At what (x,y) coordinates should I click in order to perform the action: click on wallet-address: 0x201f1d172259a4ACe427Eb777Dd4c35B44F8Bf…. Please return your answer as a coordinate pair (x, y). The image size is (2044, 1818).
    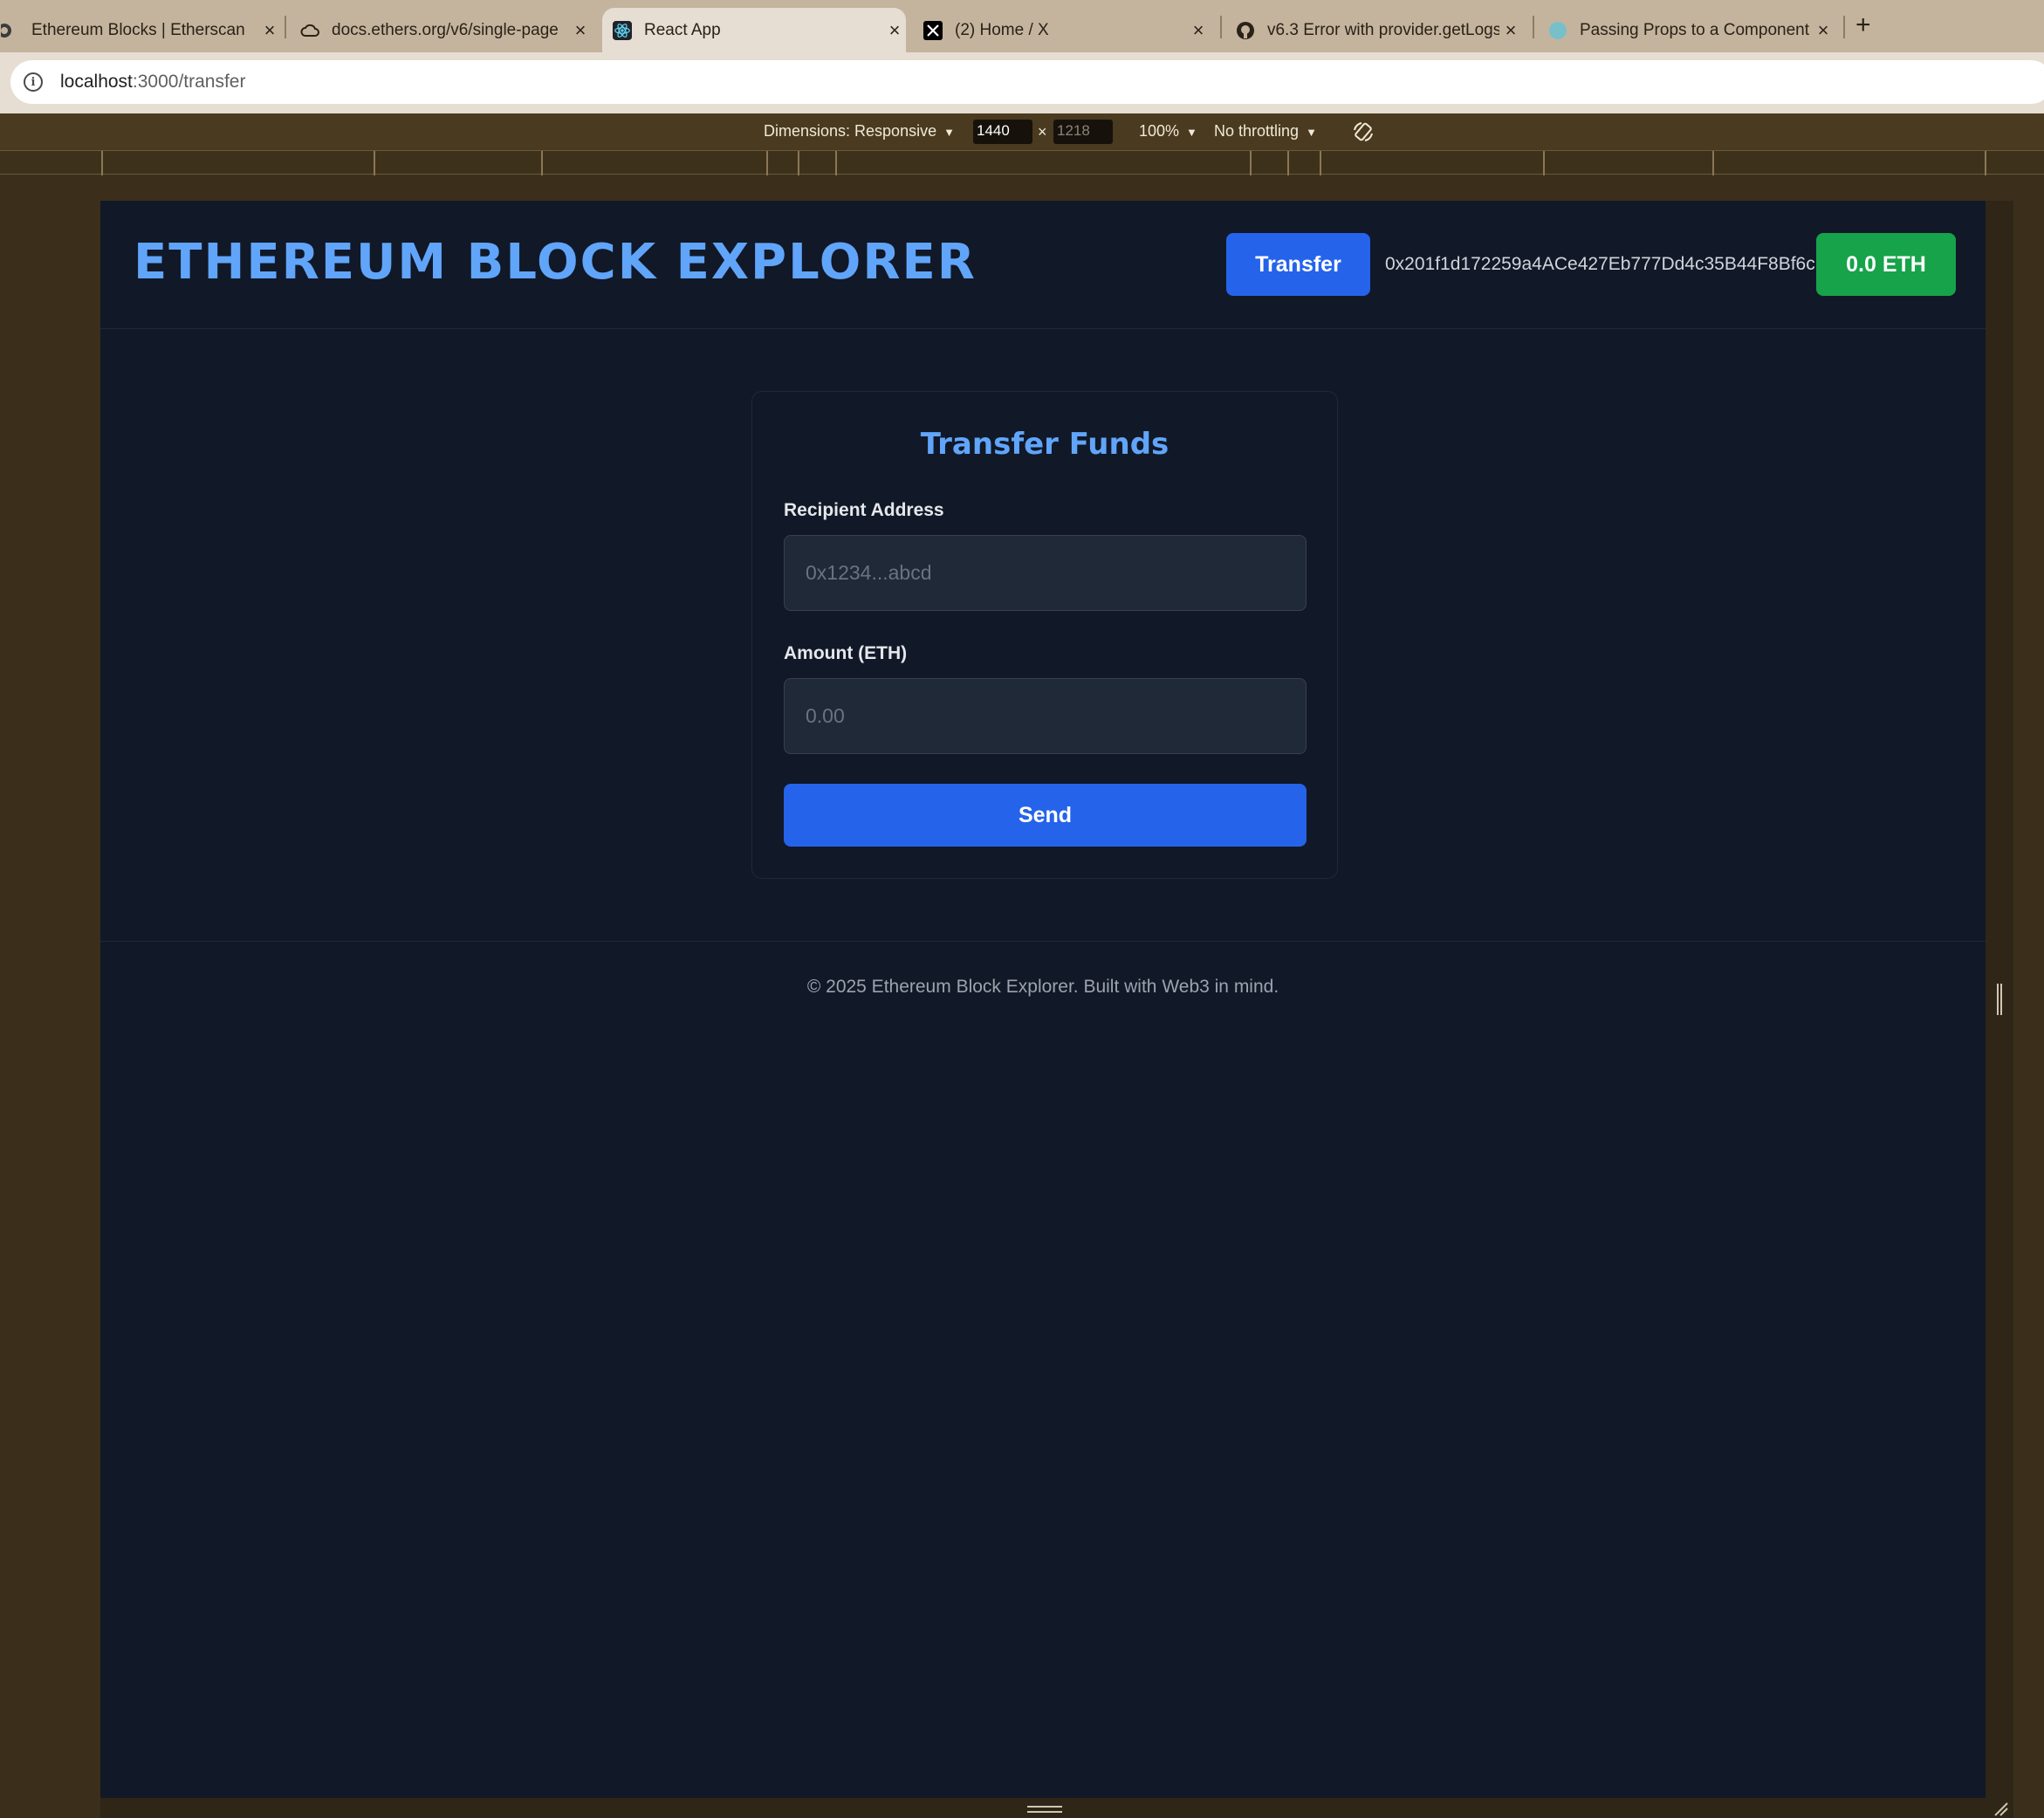
    Looking at the image, I should click on (1600, 264).